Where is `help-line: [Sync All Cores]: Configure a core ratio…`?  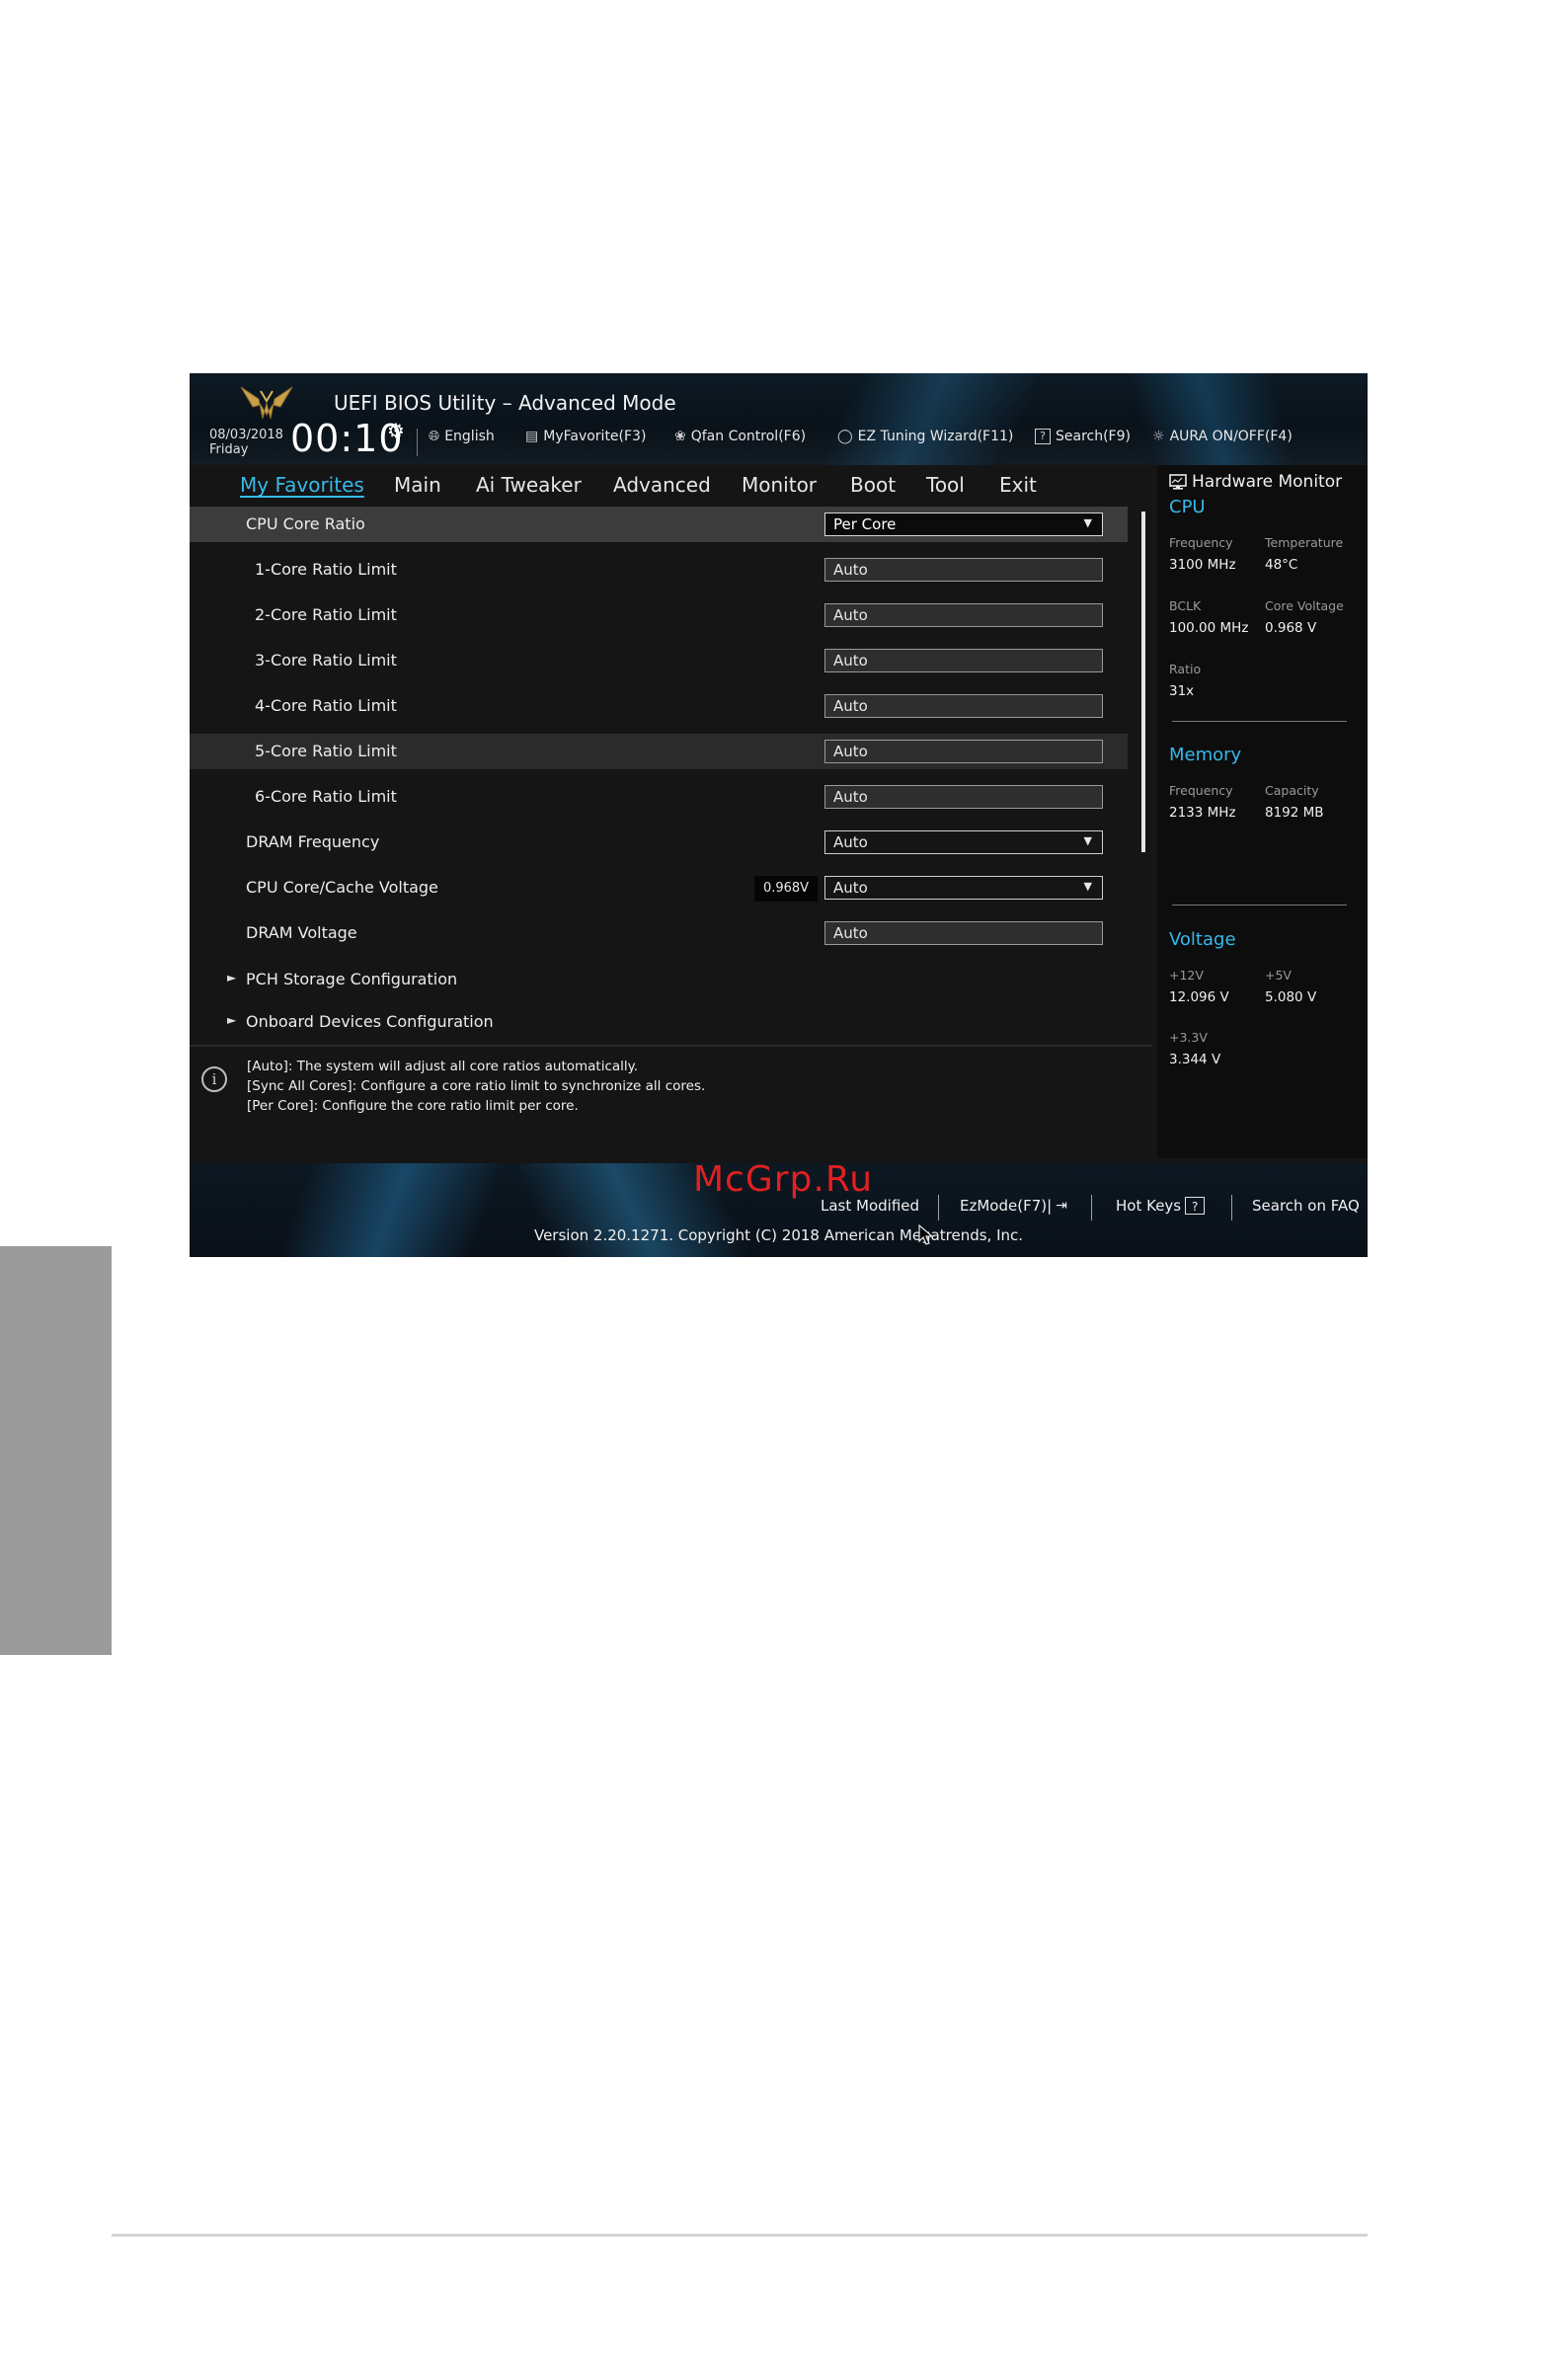 help-line: [Sync All Cores]: Configure a core ratio… is located at coordinates (476, 1086).